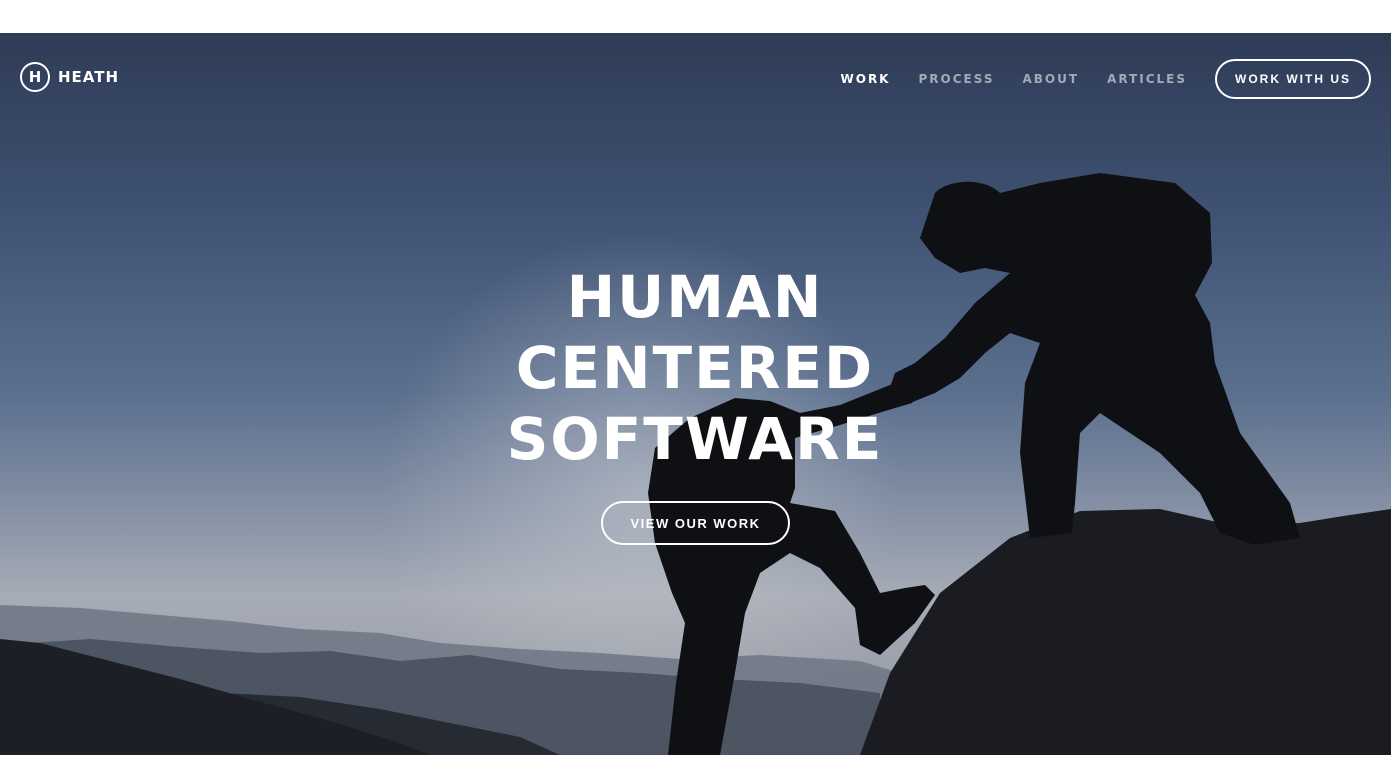  I want to click on hero-headline: HUMAN CENTERED SOFTWARE, so click(695, 368).